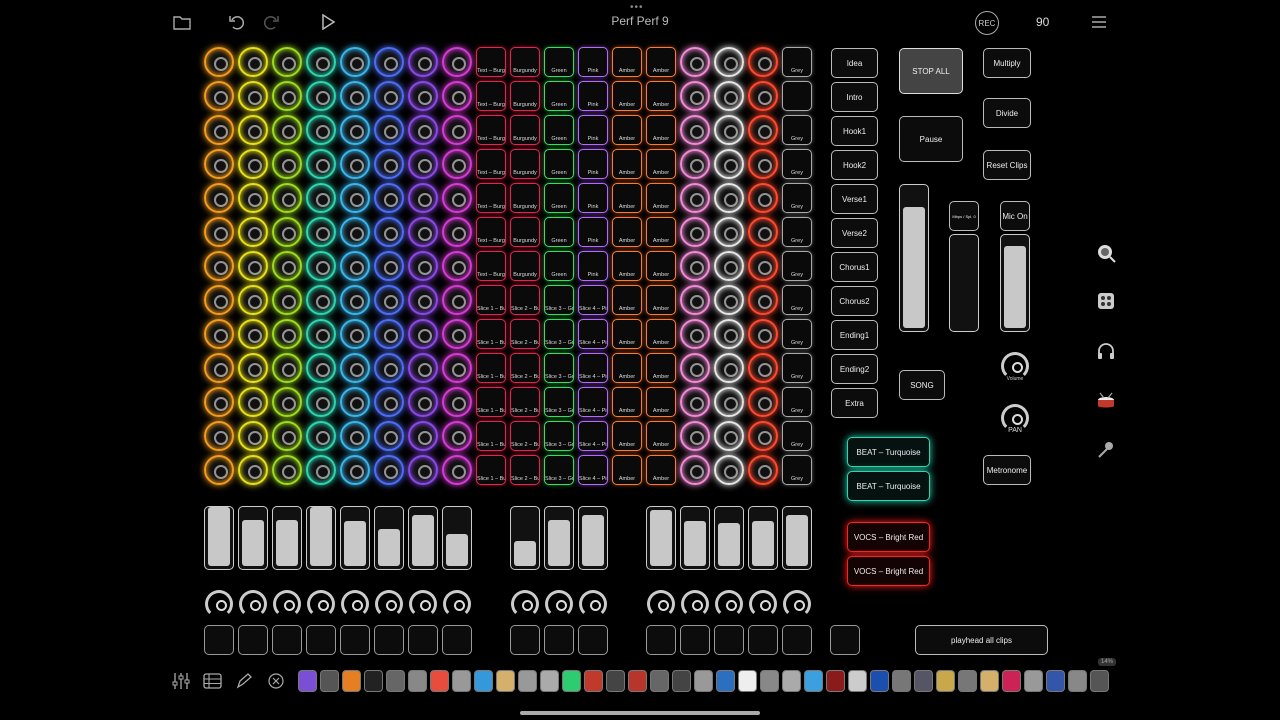  Describe the element at coordinates (1015, 283) in the screenshot. I see `mic-fader` at that location.